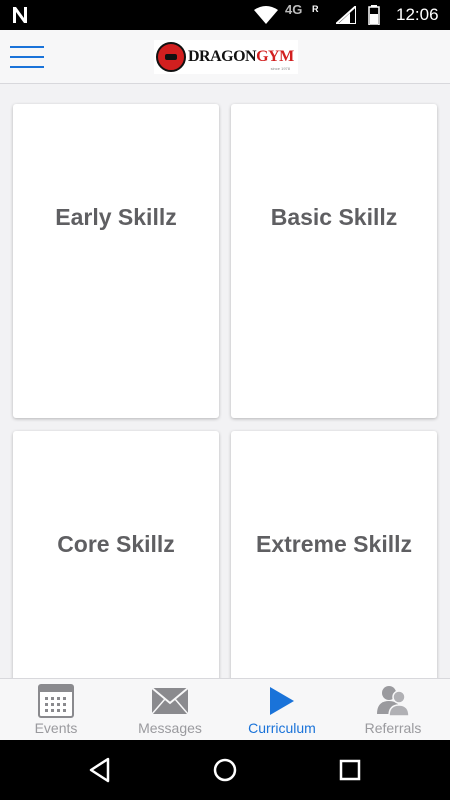 The width and height of the screenshot is (450, 800). What do you see at coordinates (393, 701) in the screenshot?
I see `people-icon` at bounding box center [393, 701].